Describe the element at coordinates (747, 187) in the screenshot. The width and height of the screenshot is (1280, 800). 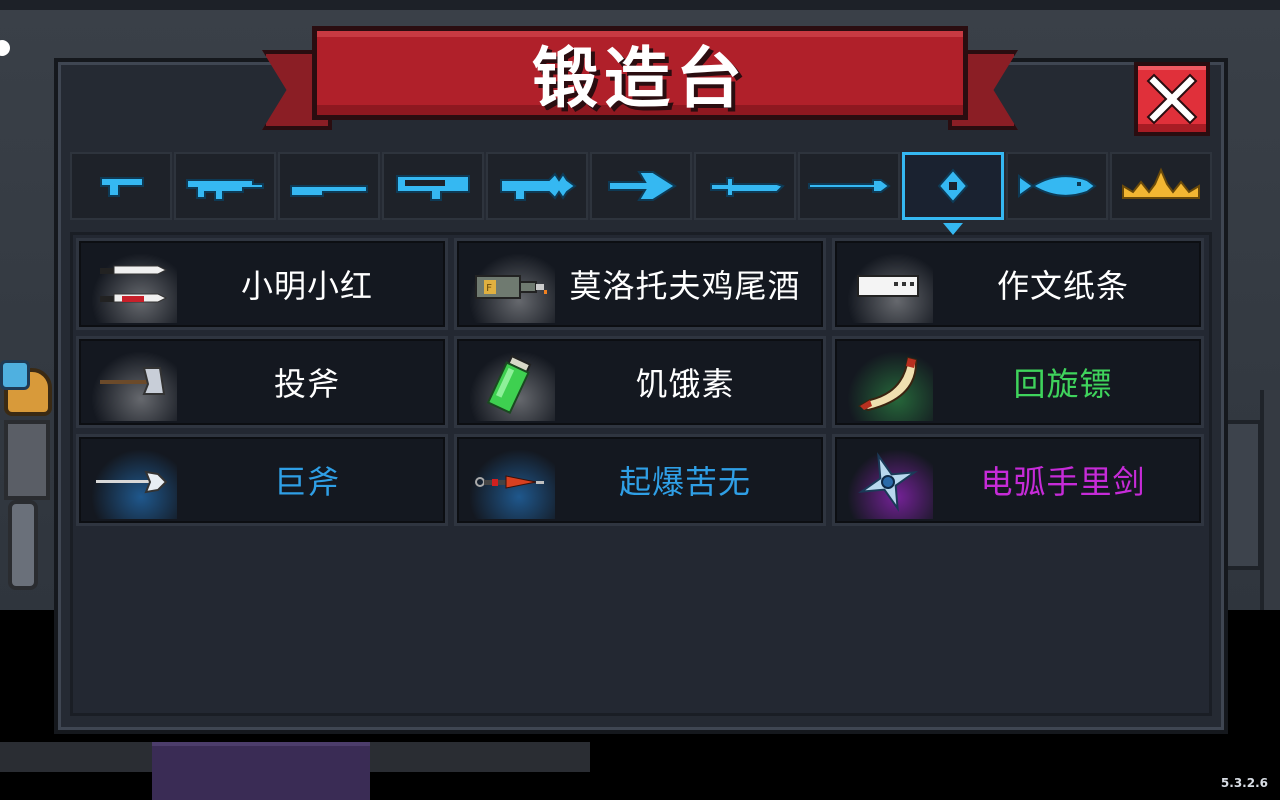
I see `sword-icon` at that location.